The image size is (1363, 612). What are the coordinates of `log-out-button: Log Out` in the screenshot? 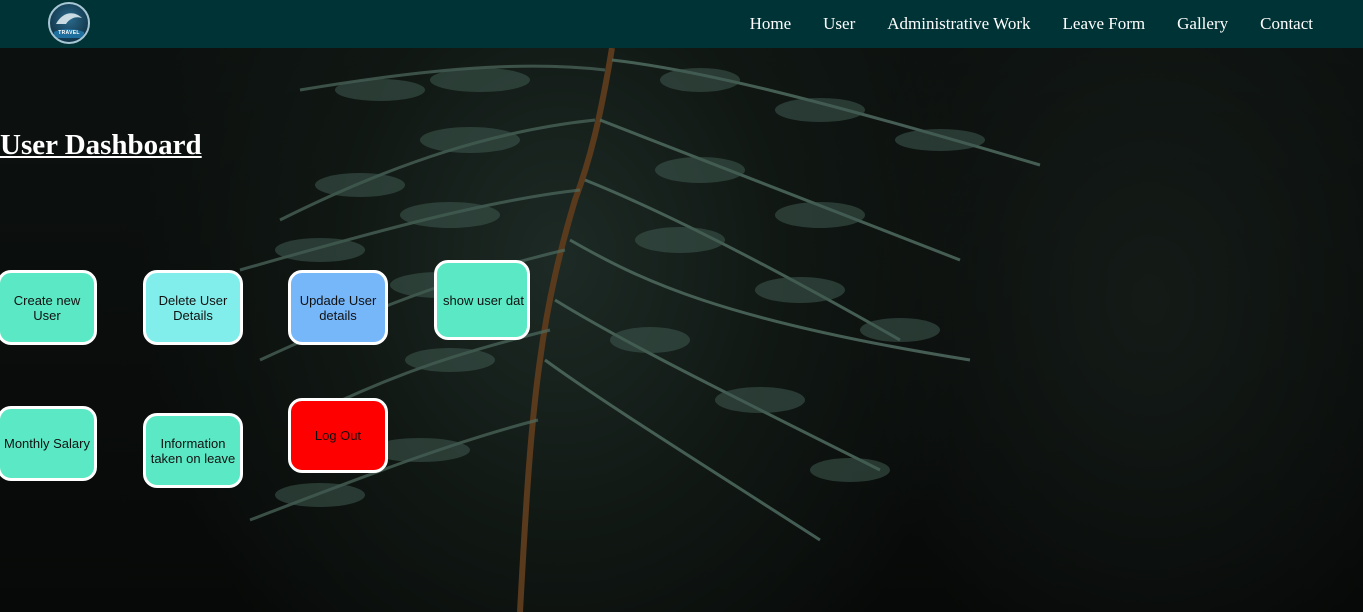 It's located at (338, 435).